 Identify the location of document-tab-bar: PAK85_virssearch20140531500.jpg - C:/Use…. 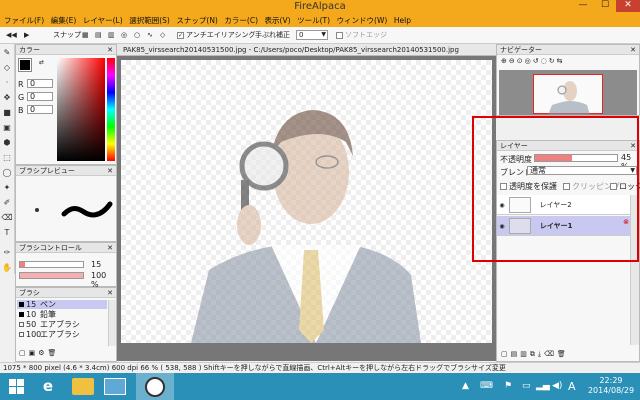
(306, 50).